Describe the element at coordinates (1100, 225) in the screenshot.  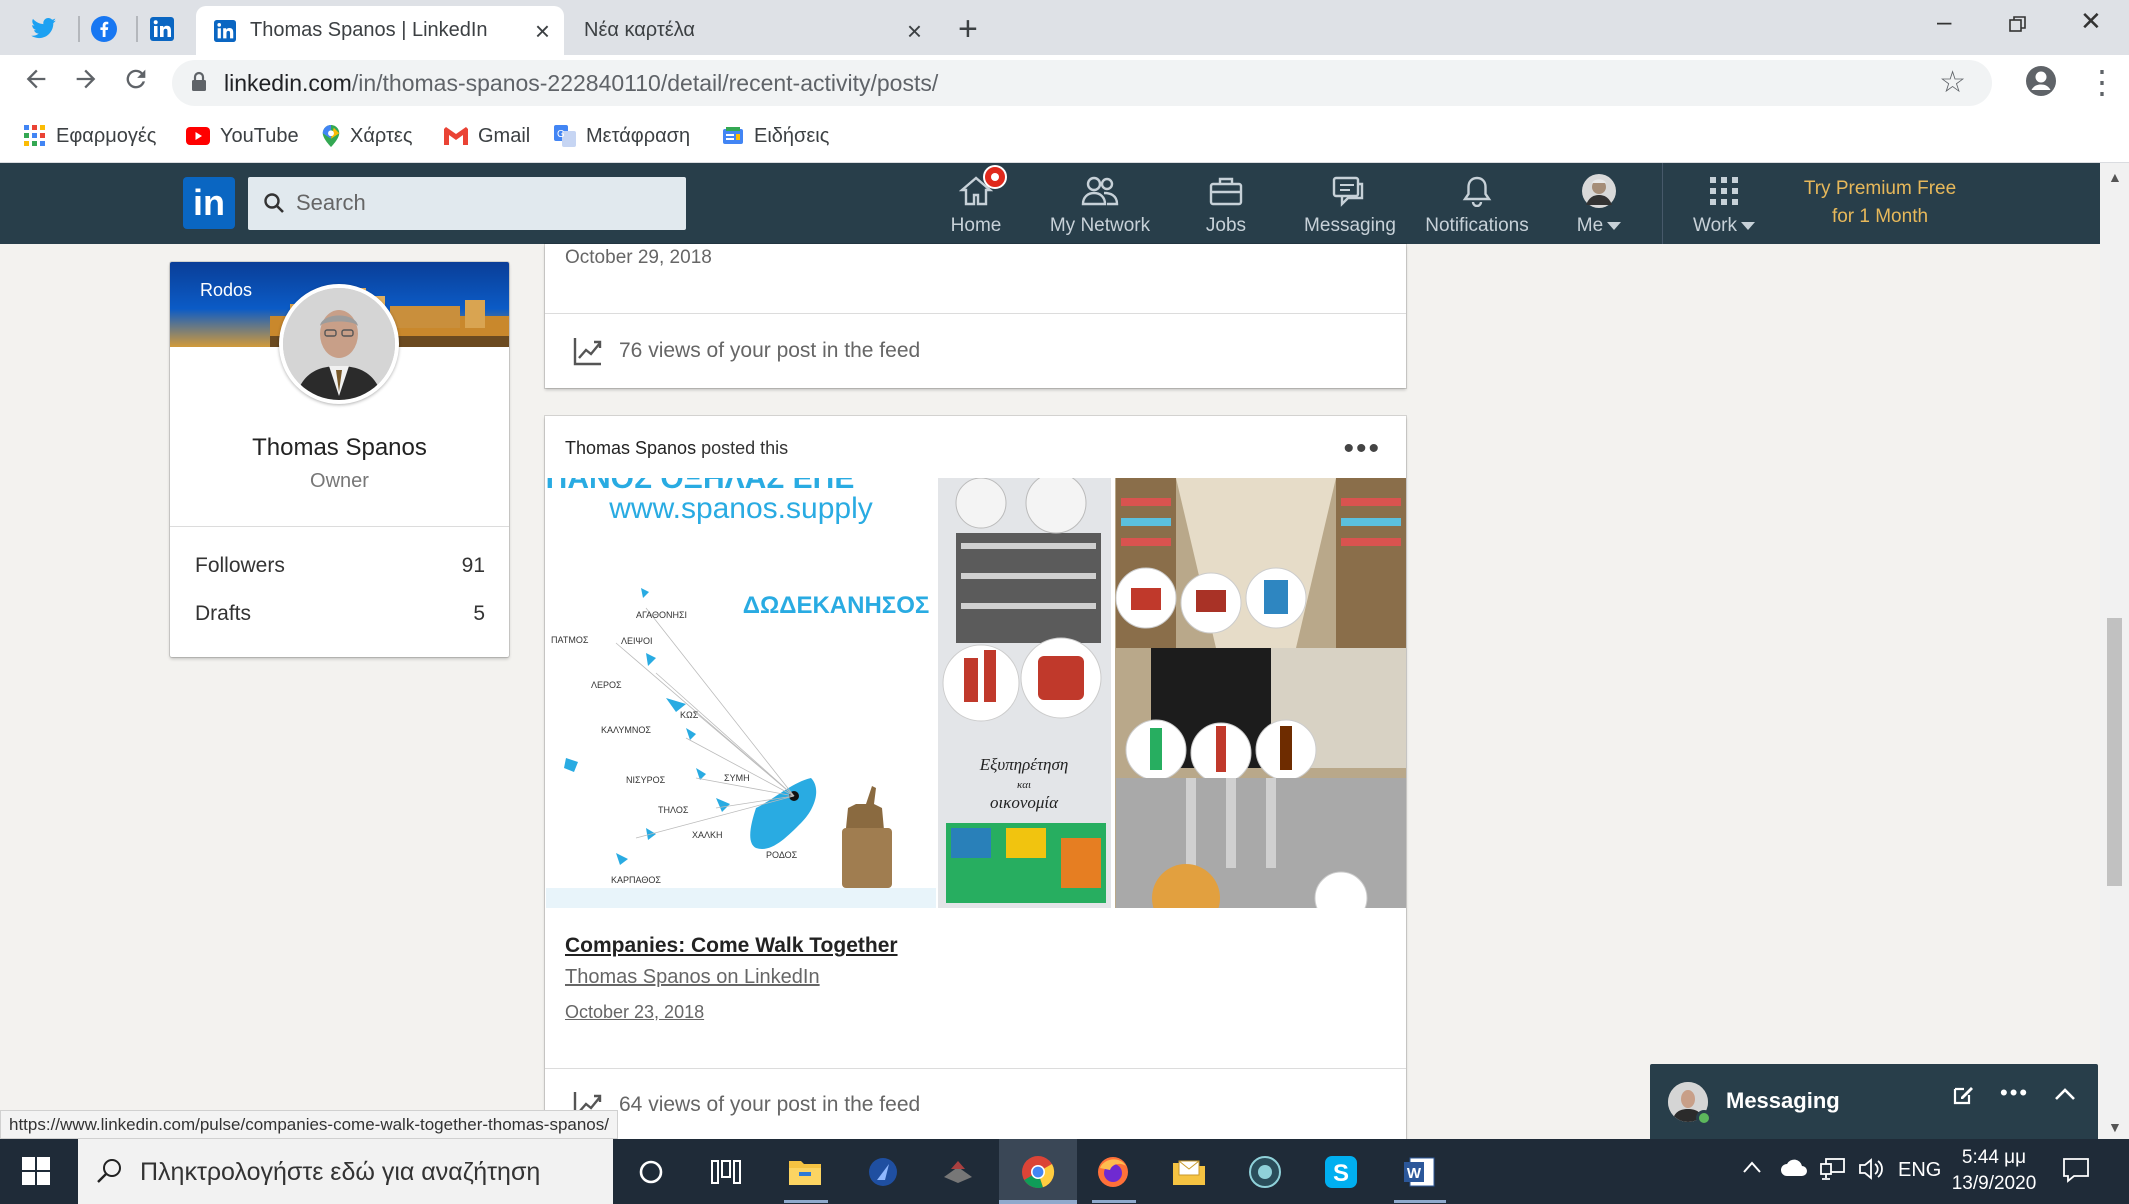
I see `nav-label: My Network` at that location.